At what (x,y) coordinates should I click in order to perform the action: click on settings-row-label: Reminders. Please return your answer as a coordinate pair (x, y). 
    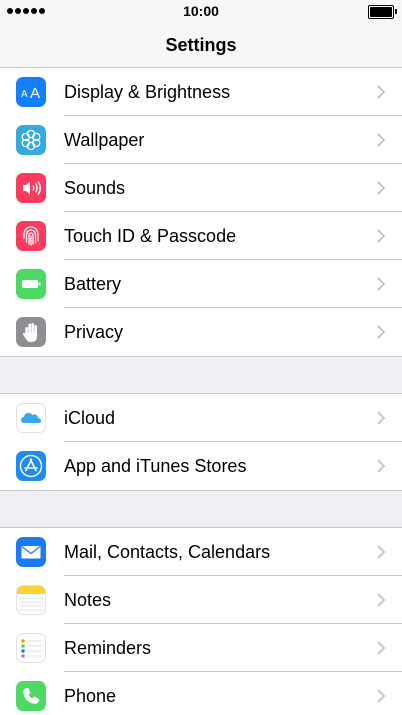
    Looking at the image, I should click on (108, 648).